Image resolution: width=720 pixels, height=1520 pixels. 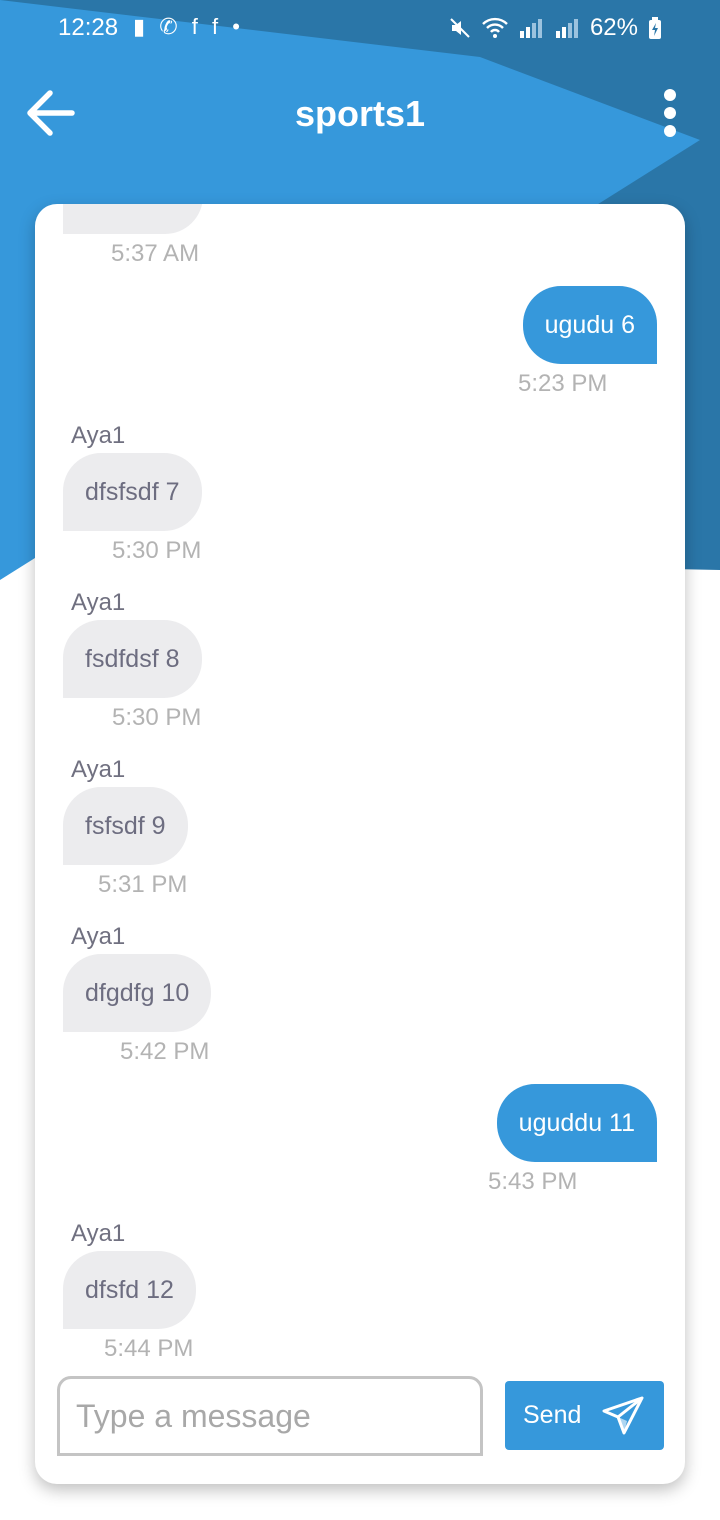 What do you see at coordinates (155, 253) in the screenshot?
I see `message-time: 5:37 AM` at bounding box center [155, 253].